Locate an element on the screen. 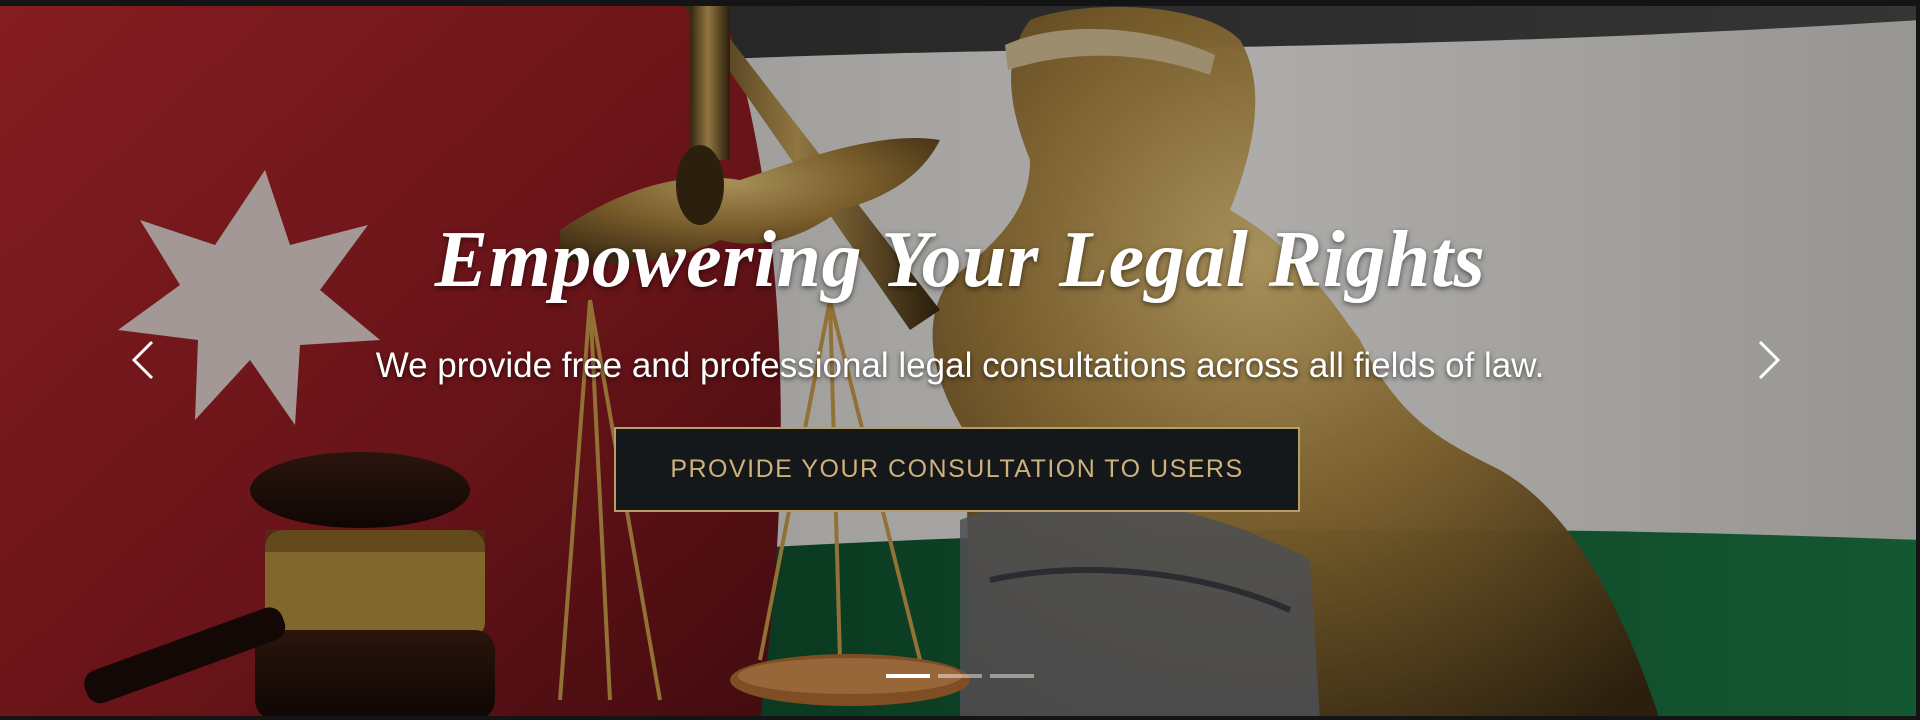  carousel-next-button is located at coordinates (1769, 360).